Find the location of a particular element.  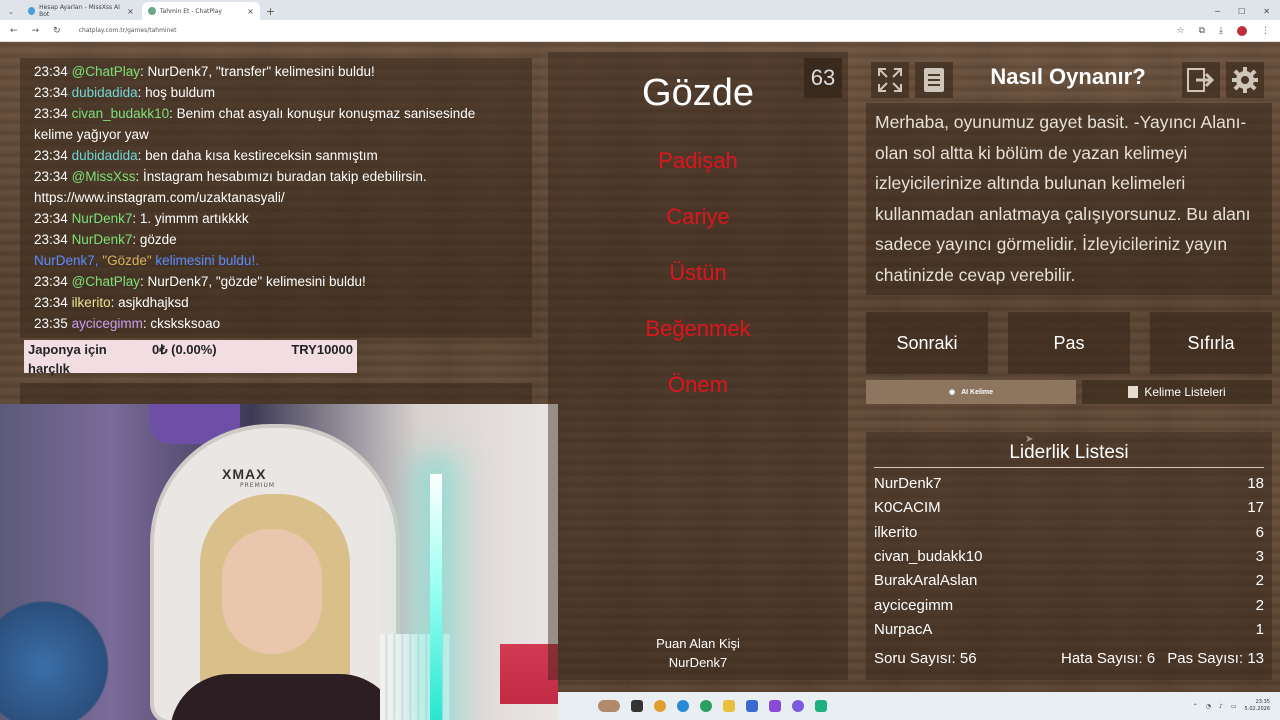

donation-goal-widget: Japonya için harçlık 0₺ (0.00%) TRY10000 is located at coordinates (190, 358).